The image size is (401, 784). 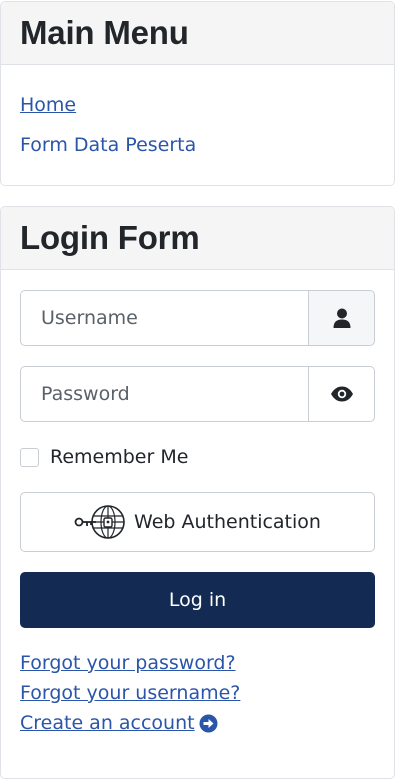 What do you see at coordinates (110, 237) in the screenshot?
I see `login-form-title: Login Form` at bounding box center [110, 237].